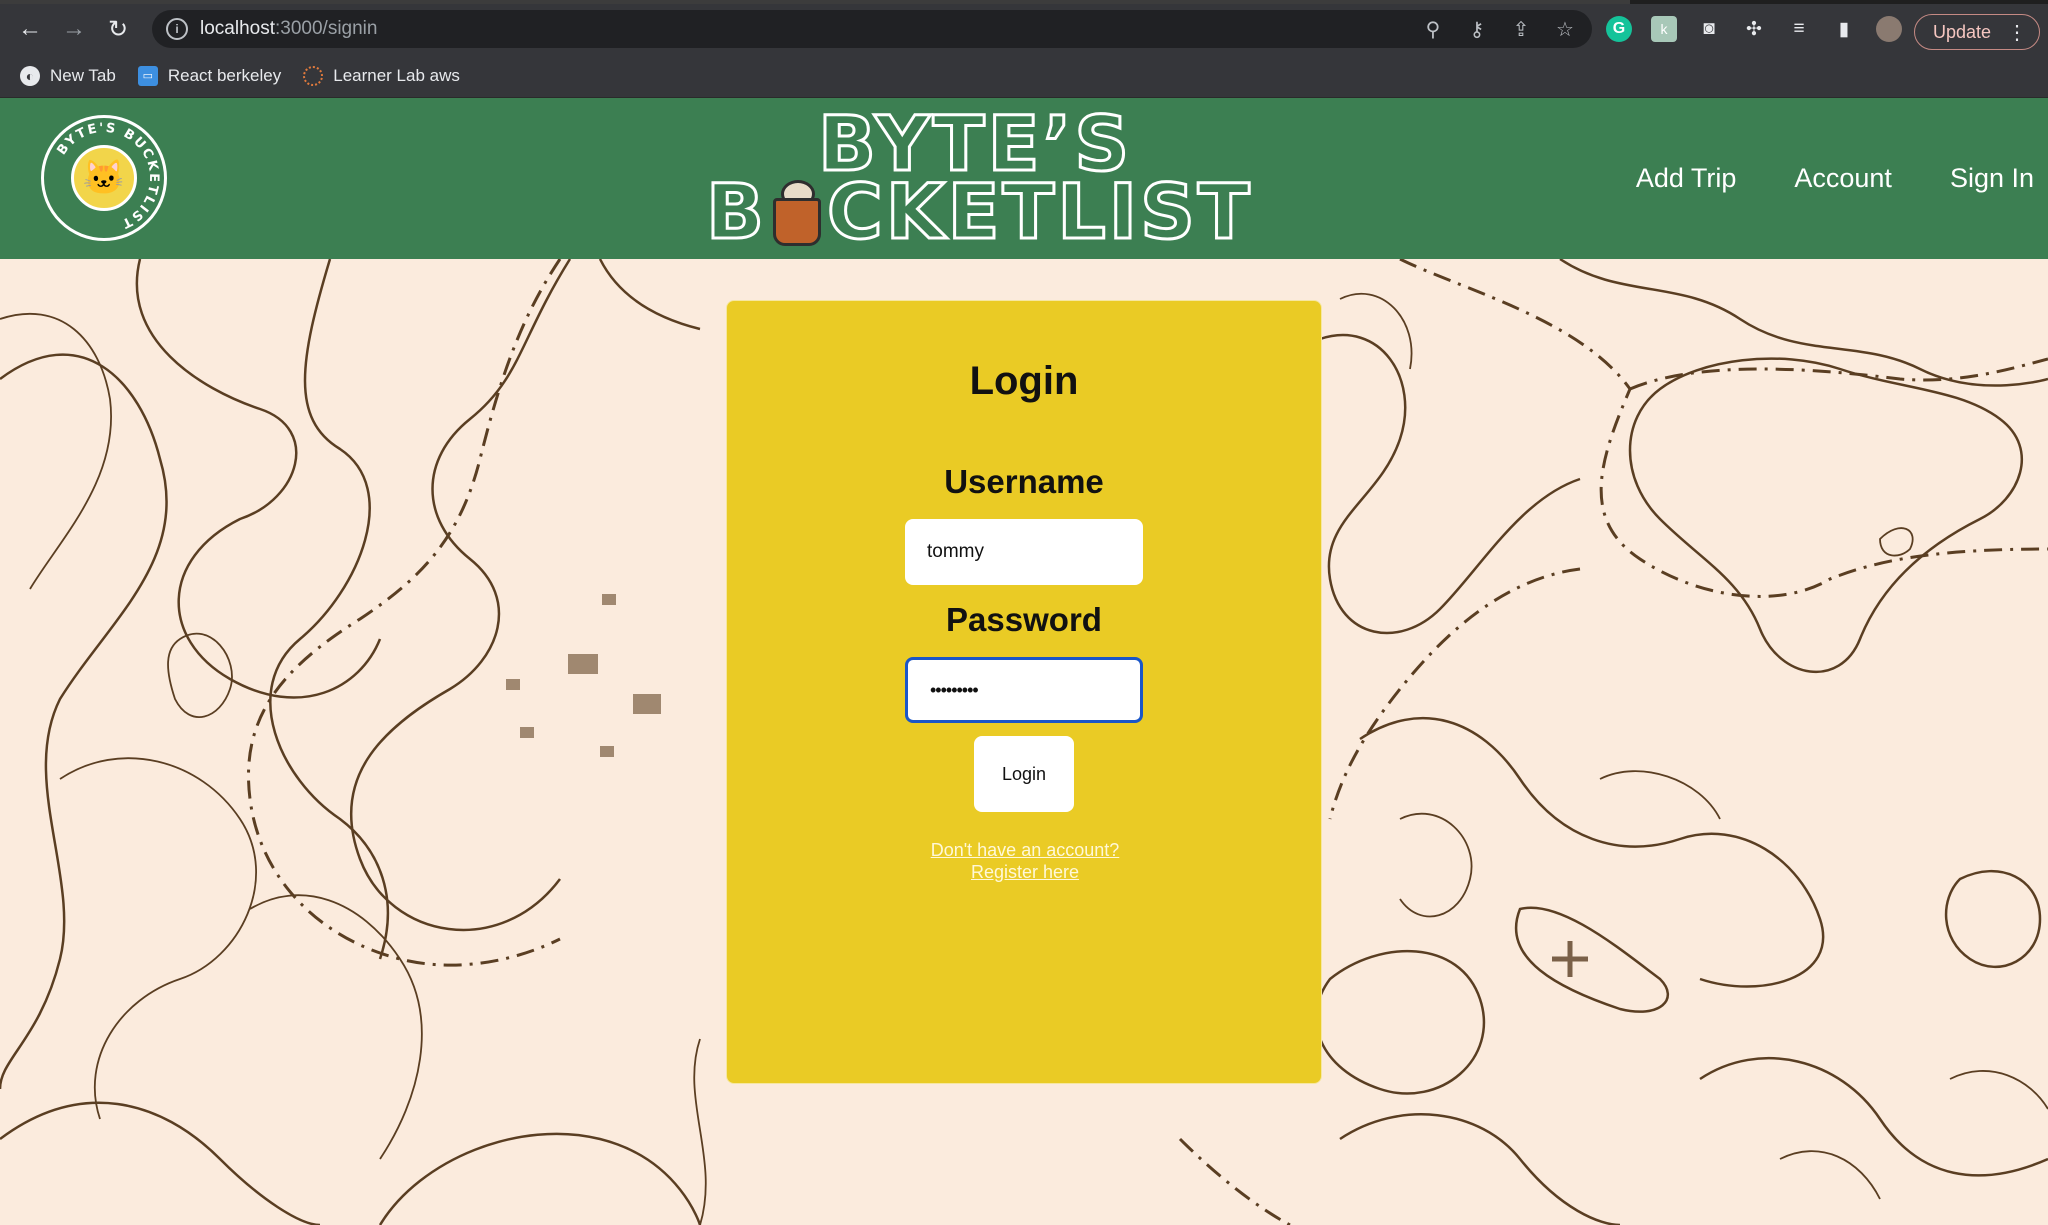  What do you see at coordinates (313, 75) in the screenshot?
I see `aws-icon` at bounding box center [313, 75].